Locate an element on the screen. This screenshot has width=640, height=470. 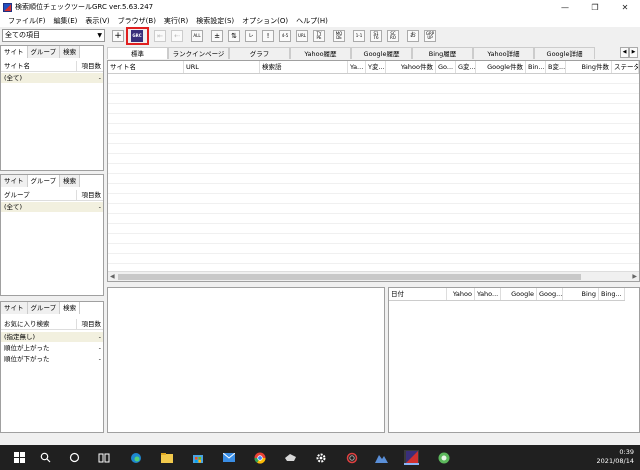
o-button: お is located at coordinates (413, 36).